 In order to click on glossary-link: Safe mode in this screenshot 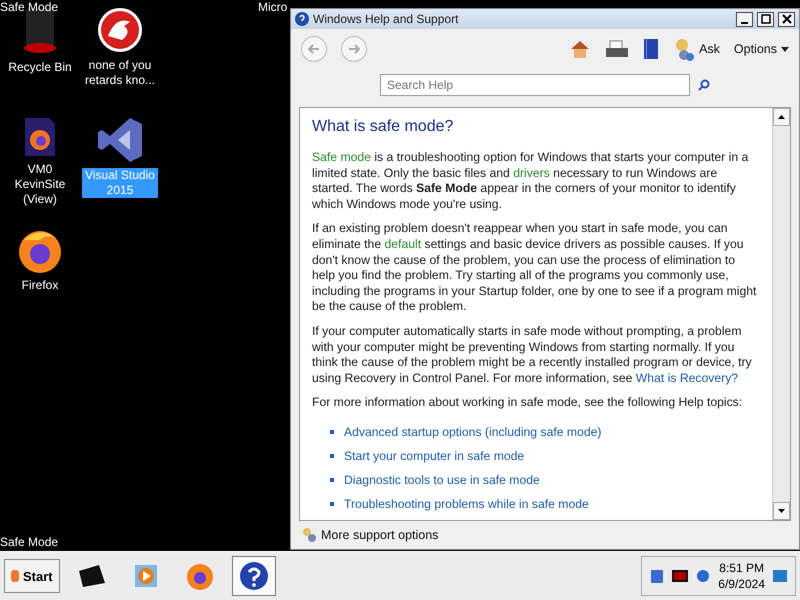, I will do `click(341, 157)`.